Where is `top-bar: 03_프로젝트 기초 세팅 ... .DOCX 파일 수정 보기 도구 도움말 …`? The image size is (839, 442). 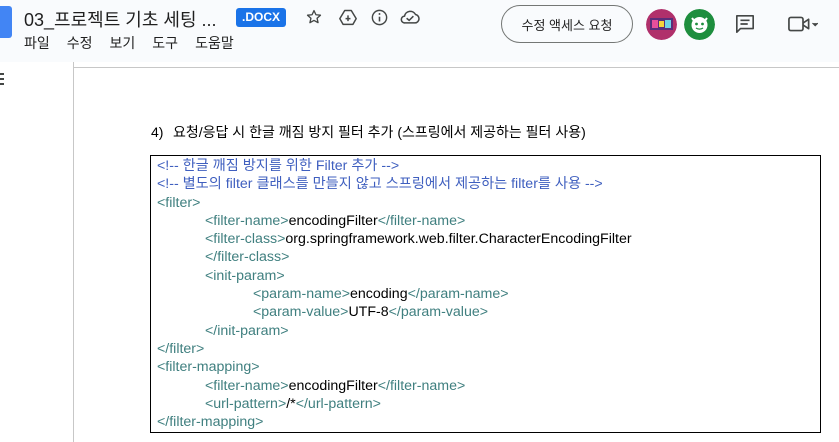
top-bar: 03_프로젝트 기초 세팅 ... .DOCX 파일 수정 보기 도구 도움말 … is located at coordinates (419, 31).